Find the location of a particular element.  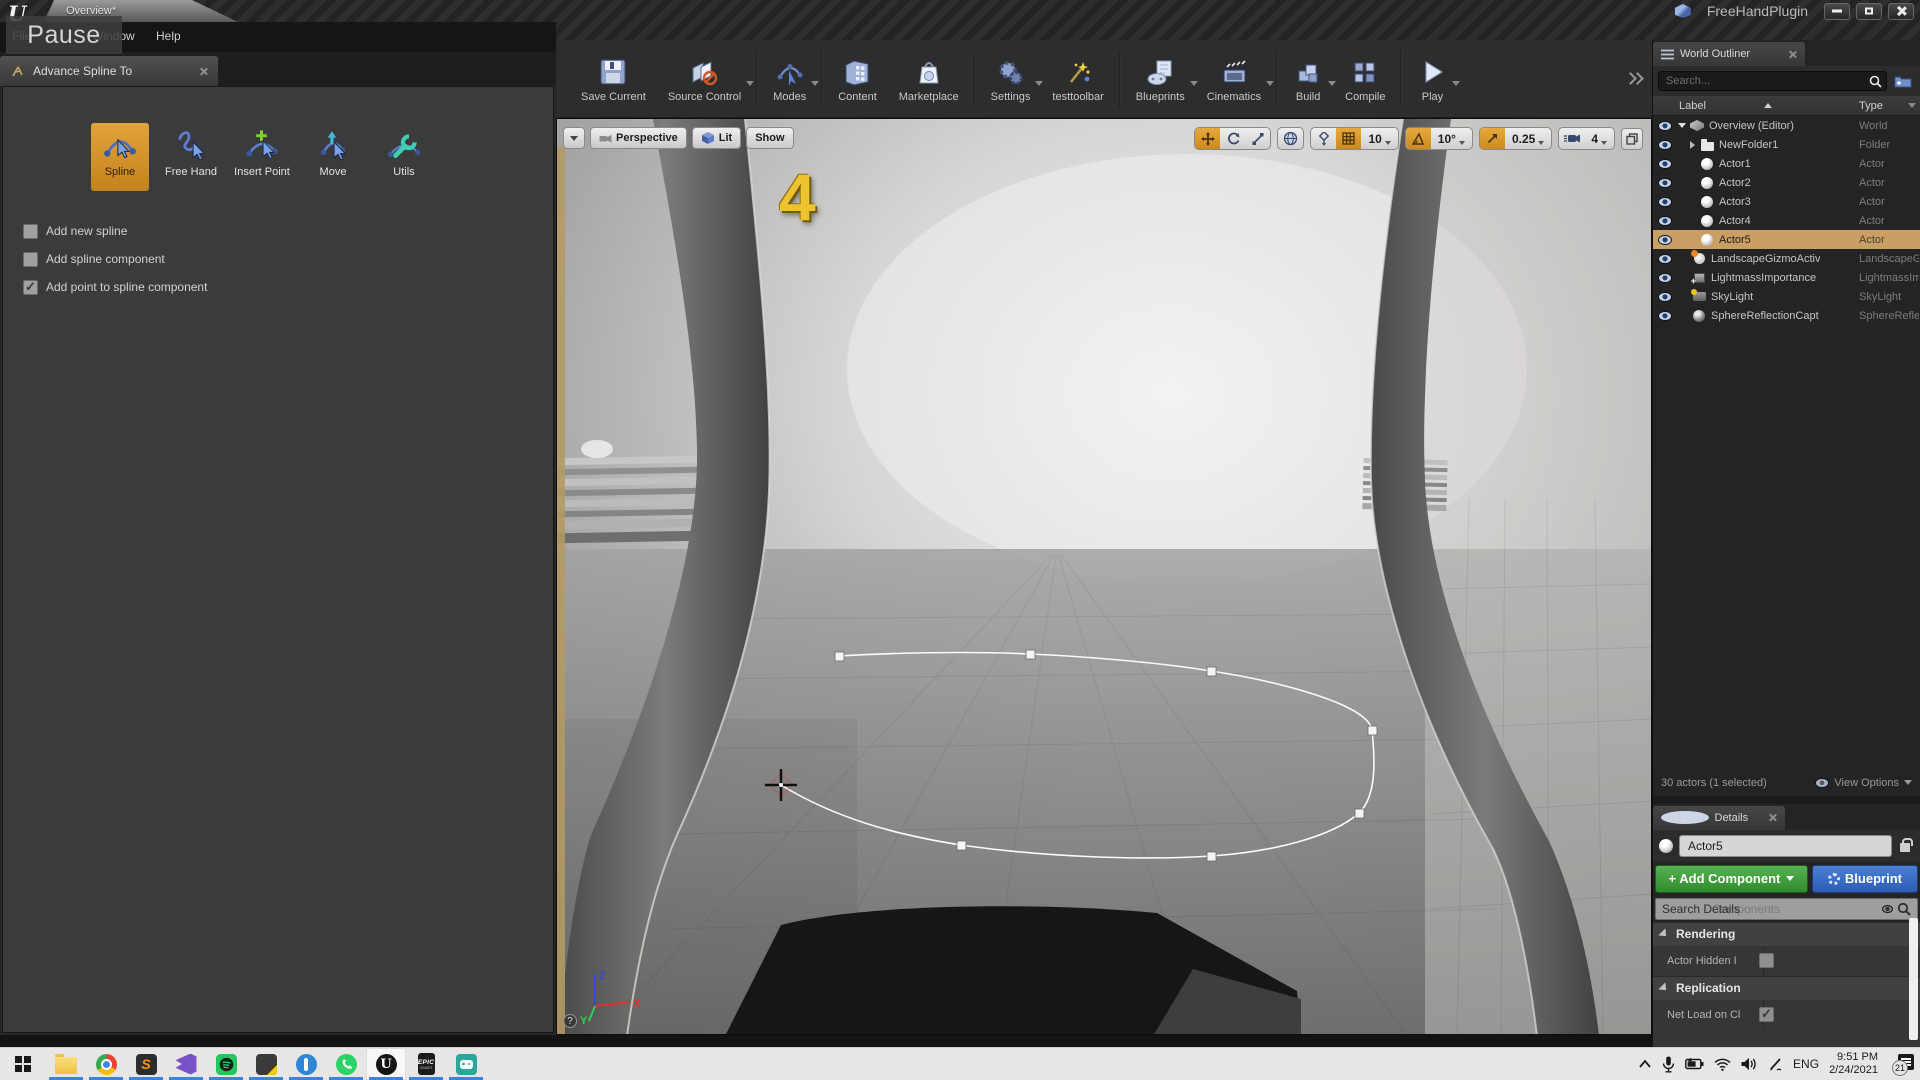

taskbar-sublime: S is located at coordinates (146, 1064).